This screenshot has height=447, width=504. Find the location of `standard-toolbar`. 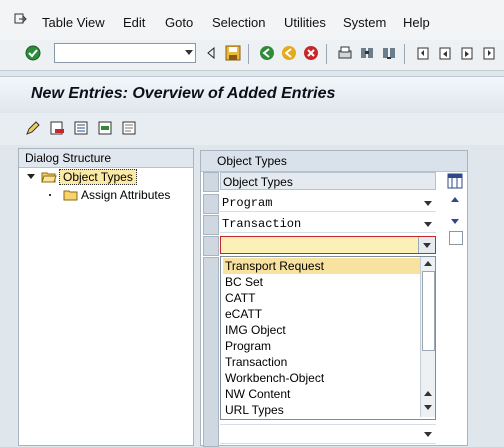

standard-toolbar is located at coordinates (252, 55).